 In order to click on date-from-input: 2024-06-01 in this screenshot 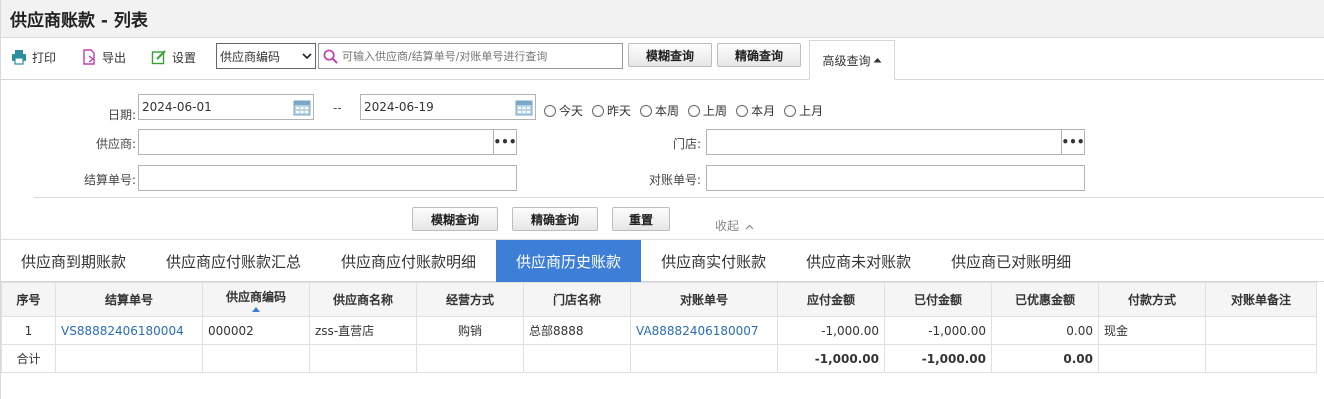, I will do `click(226, 107)`.